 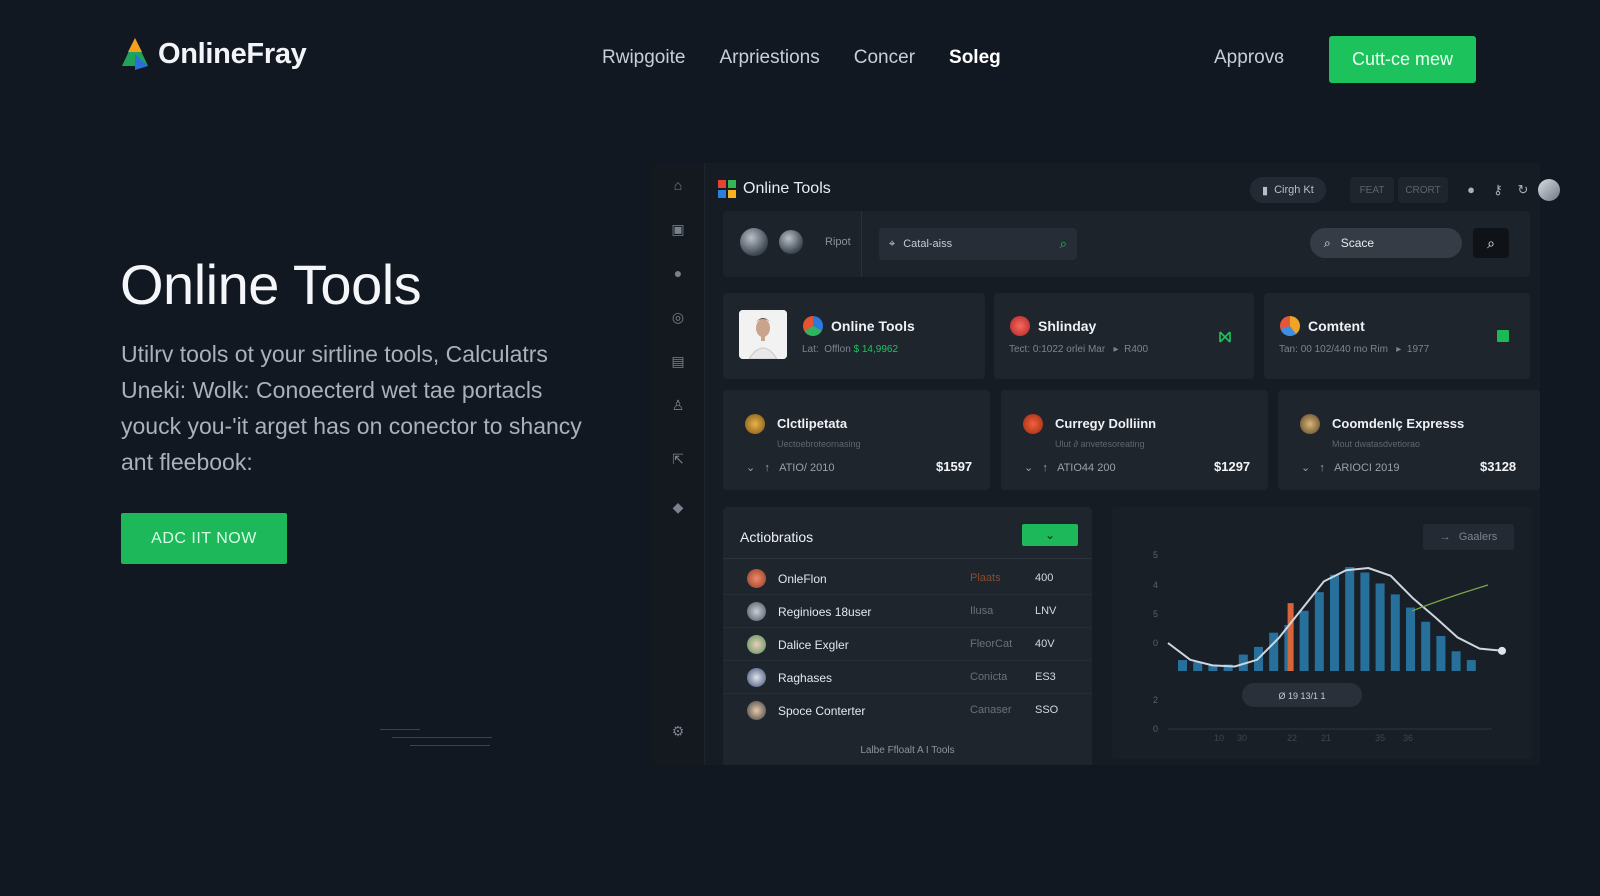 What do you see at coordinates (678, 317) in the screenshot?
I see `chat-icon: ◎` at bounding box center [678, 317].